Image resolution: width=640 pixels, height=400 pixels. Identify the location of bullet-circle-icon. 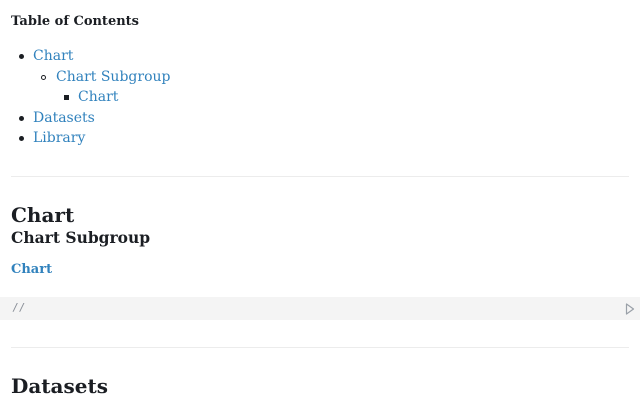
(43, 77).